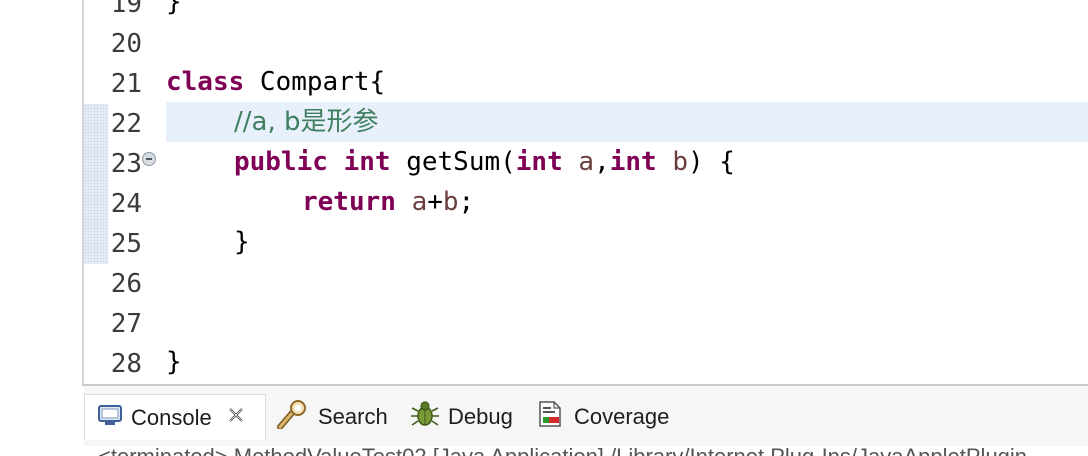 The height and width of the screenshot is (456, 1088). Describe the element at coordinates (586, 42) in the screenshot. I see `code-line-20: 20` at that location.